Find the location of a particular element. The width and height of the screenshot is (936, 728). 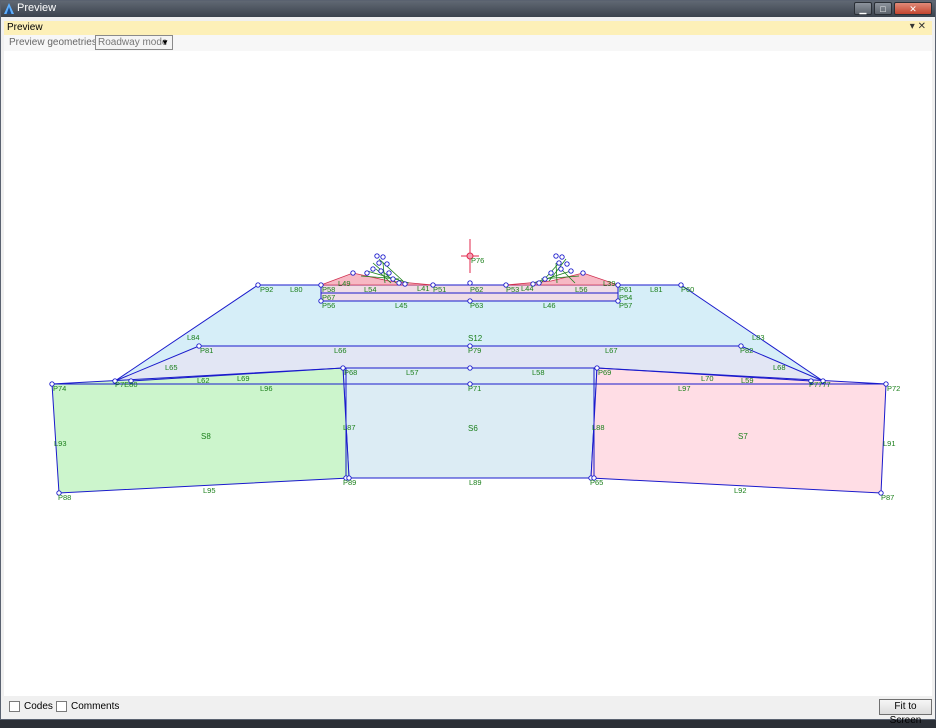

shape-label: S7 is located at coordinates (743, 436).